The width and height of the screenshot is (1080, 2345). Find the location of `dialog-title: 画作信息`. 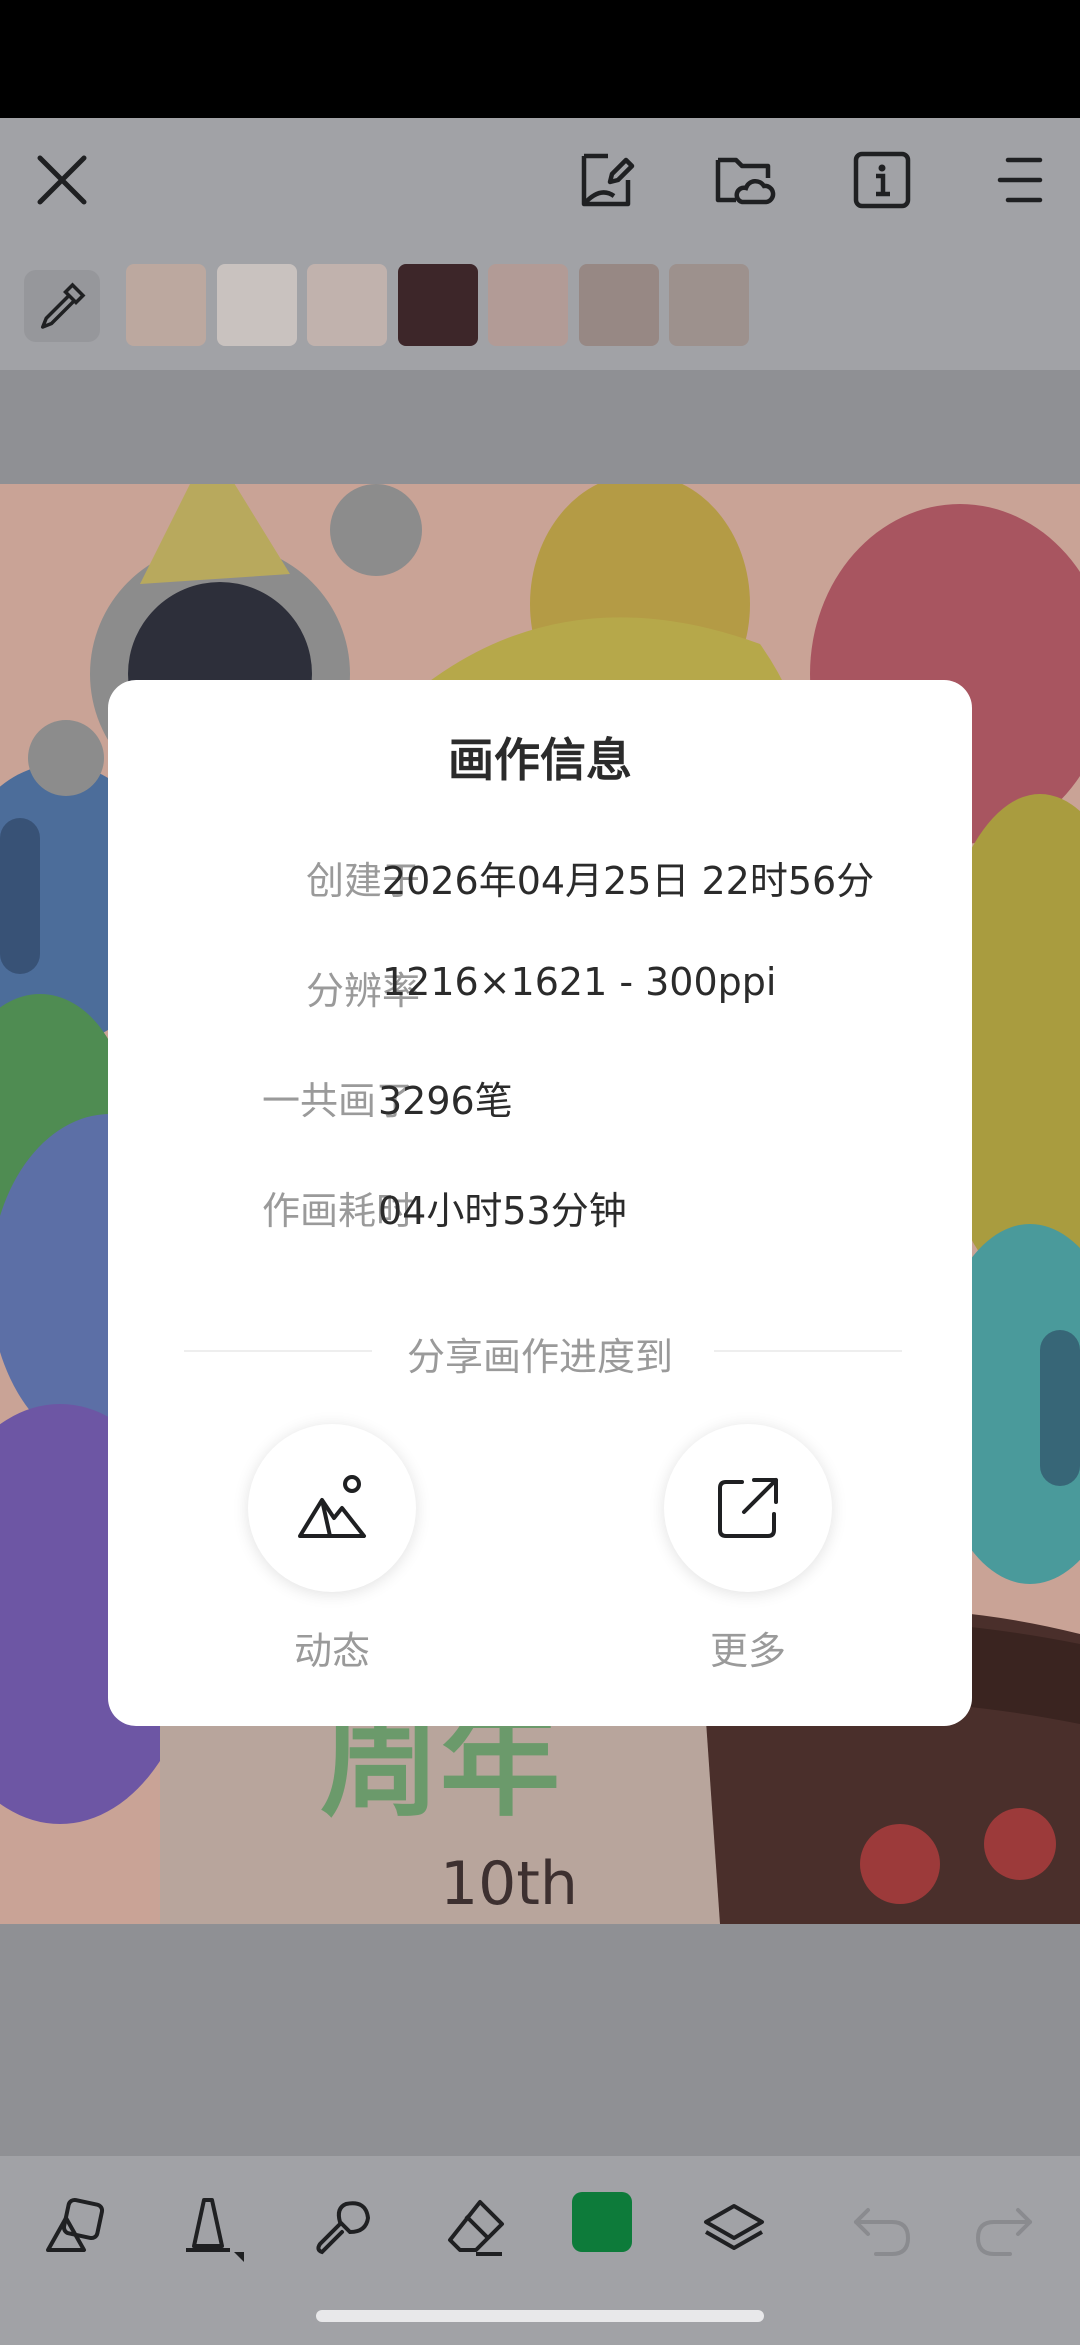

dialog-title: 画作信息 is located at coordinates (540, 760).